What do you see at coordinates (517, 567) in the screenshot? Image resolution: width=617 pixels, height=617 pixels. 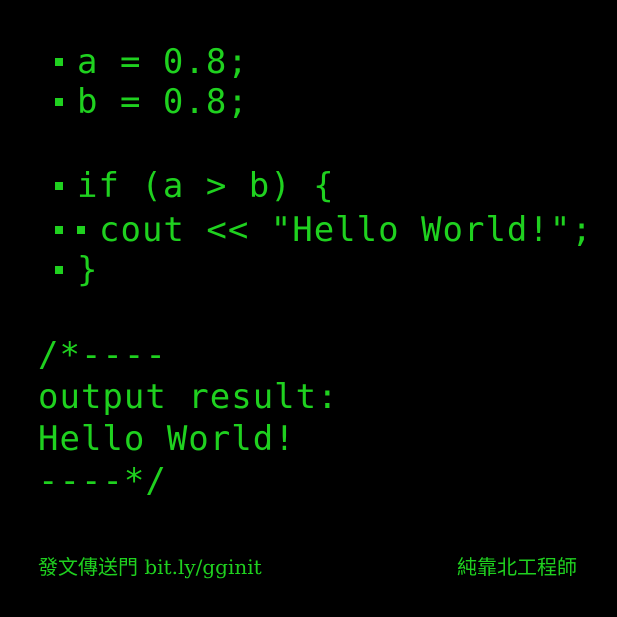 I see `footer-brand: 純靠北工程師` at bounding box center [517, 567].